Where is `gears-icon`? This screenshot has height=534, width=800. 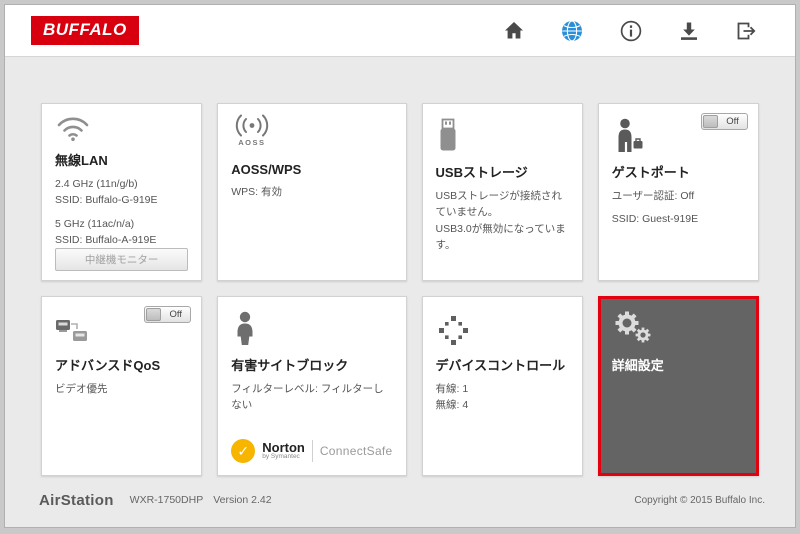 gears-icon is located at coordinates (678, 327).